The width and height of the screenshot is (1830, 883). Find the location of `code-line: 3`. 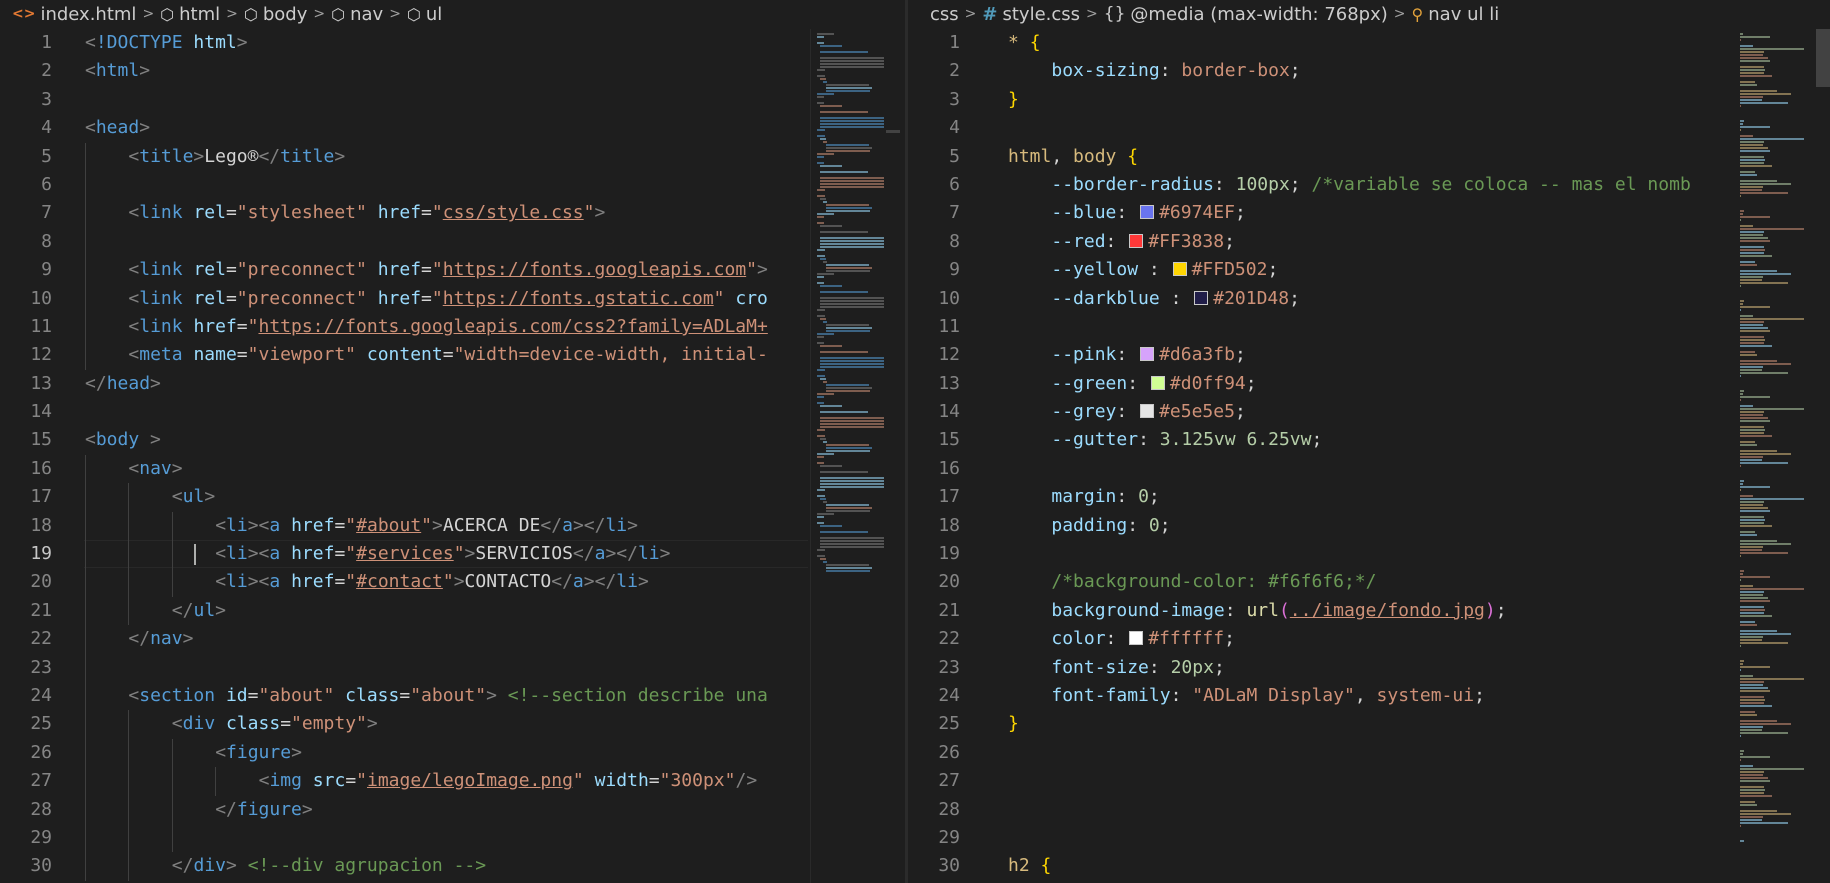

code-line: 3 is located at coordinates (404, 100).